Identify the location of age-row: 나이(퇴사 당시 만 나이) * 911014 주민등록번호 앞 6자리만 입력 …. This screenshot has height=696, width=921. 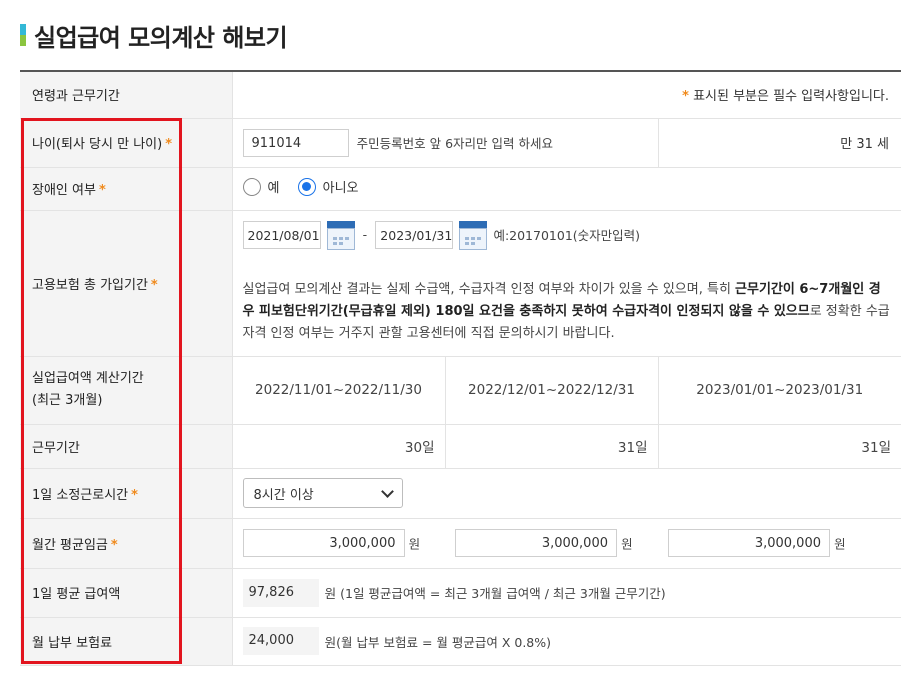
(461, 143).